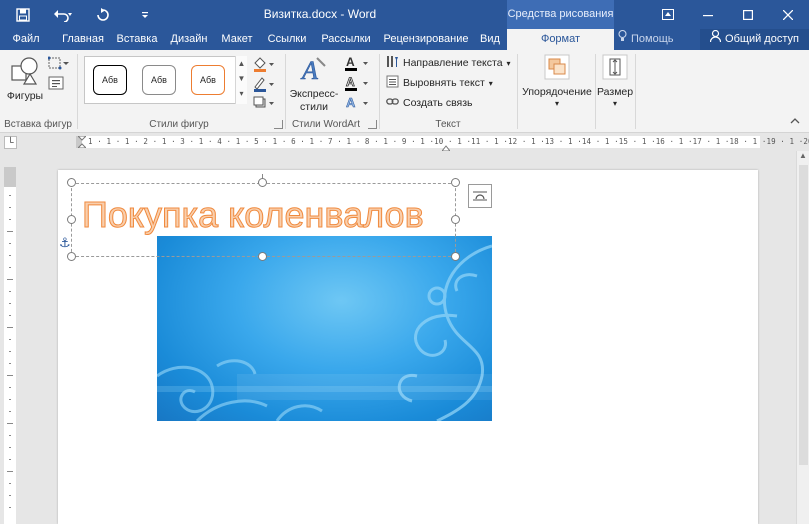 This screenshot has width=809, height=524. What do you see at coordinates (444, 83) in the screenshot?
I see `align-text-label: Выровнять текст` at bounding box center [444, 83].